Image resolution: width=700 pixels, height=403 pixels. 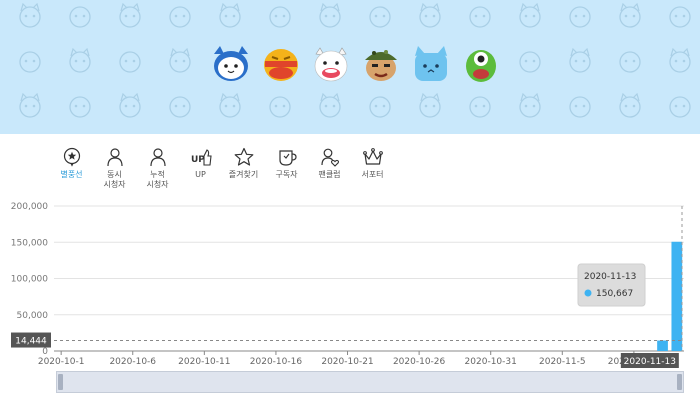 What do you see at coordinates (243, 168) in the screenshot?
I see `tab-favorites: 즐겨찾기` at bounding box center [243, 168].